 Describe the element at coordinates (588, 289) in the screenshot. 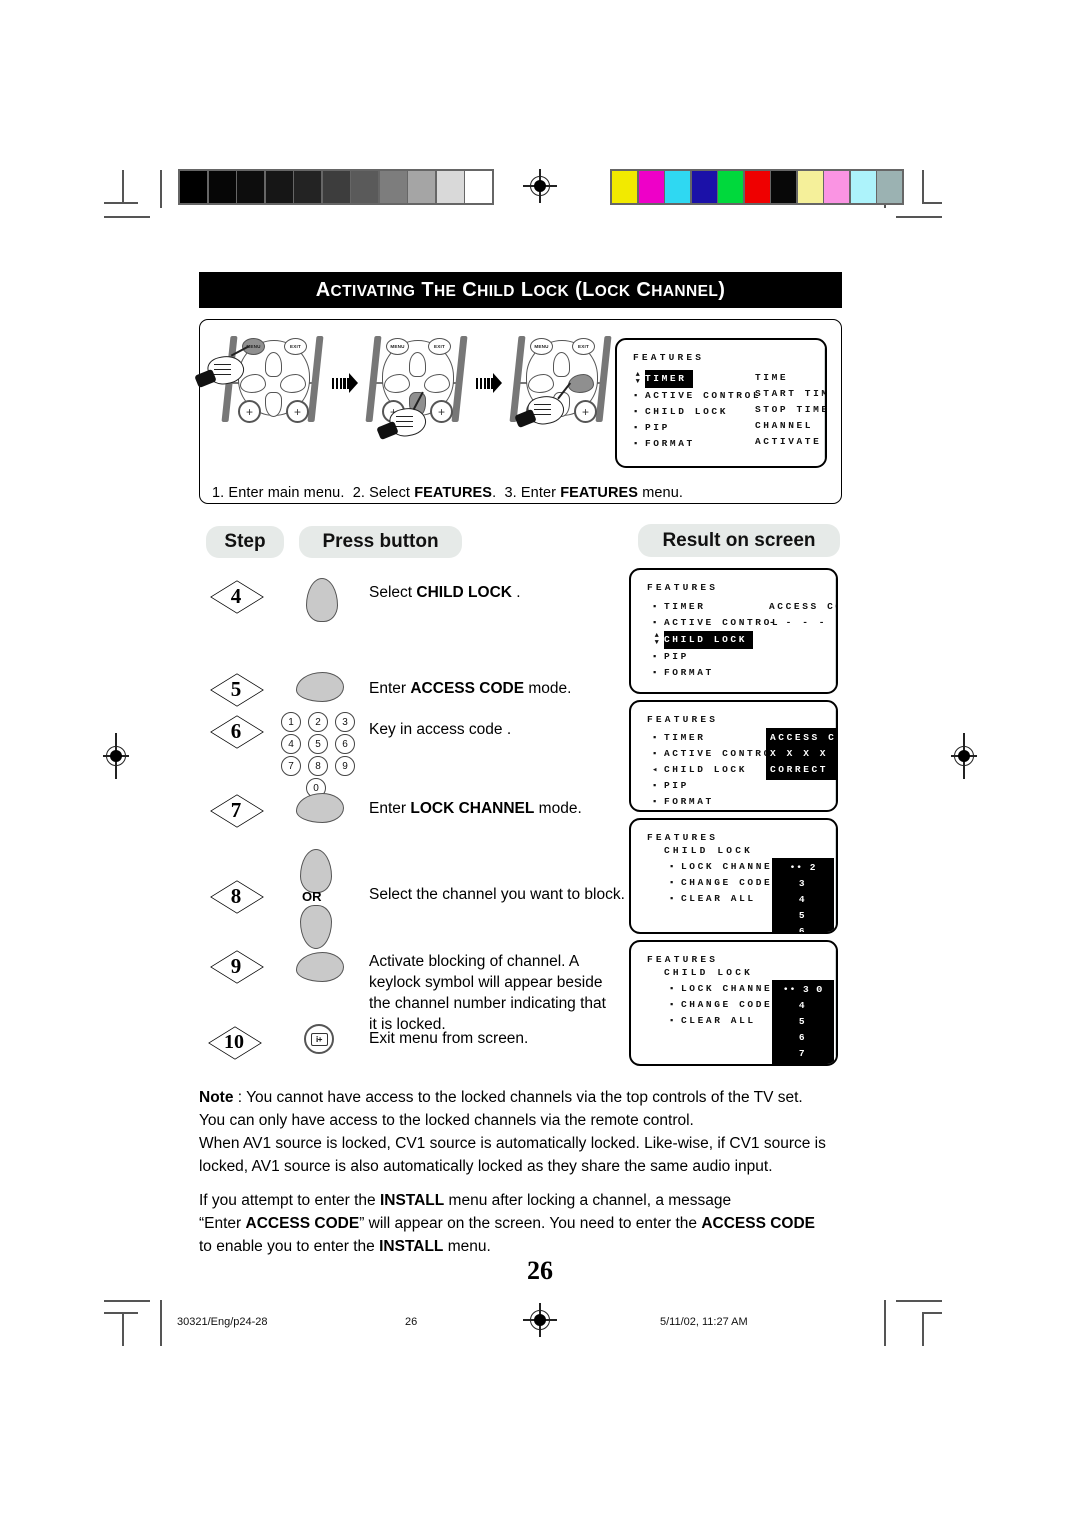

I see `title-seg: L` at that location.